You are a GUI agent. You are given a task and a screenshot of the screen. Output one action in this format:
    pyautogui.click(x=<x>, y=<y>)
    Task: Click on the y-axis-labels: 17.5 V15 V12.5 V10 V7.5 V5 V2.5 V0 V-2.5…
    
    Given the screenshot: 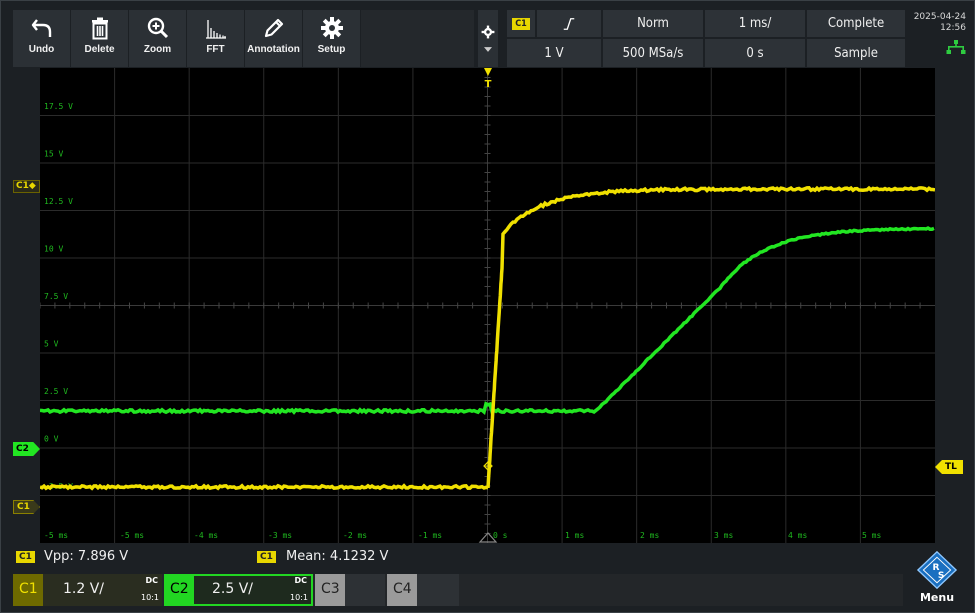 What is the action you would take?
    pyautogui.click(x=58, y=296)
    